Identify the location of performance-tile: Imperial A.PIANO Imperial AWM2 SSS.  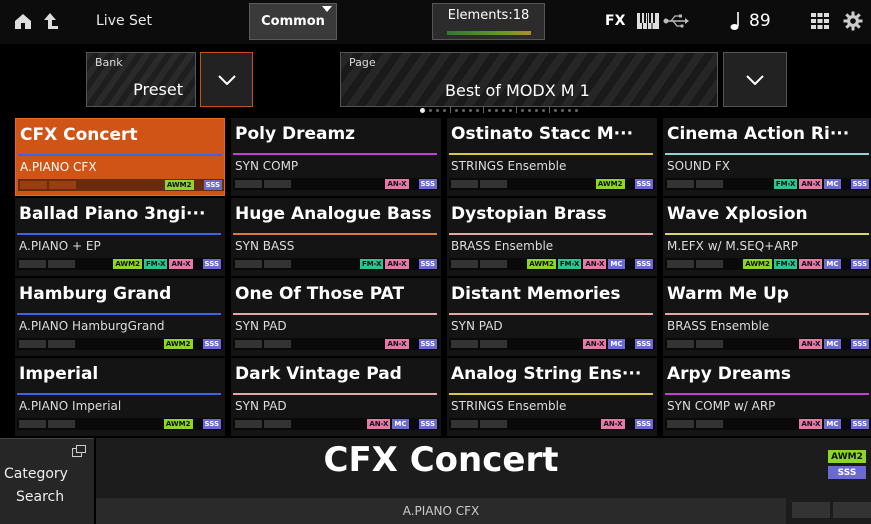
(120, 397).